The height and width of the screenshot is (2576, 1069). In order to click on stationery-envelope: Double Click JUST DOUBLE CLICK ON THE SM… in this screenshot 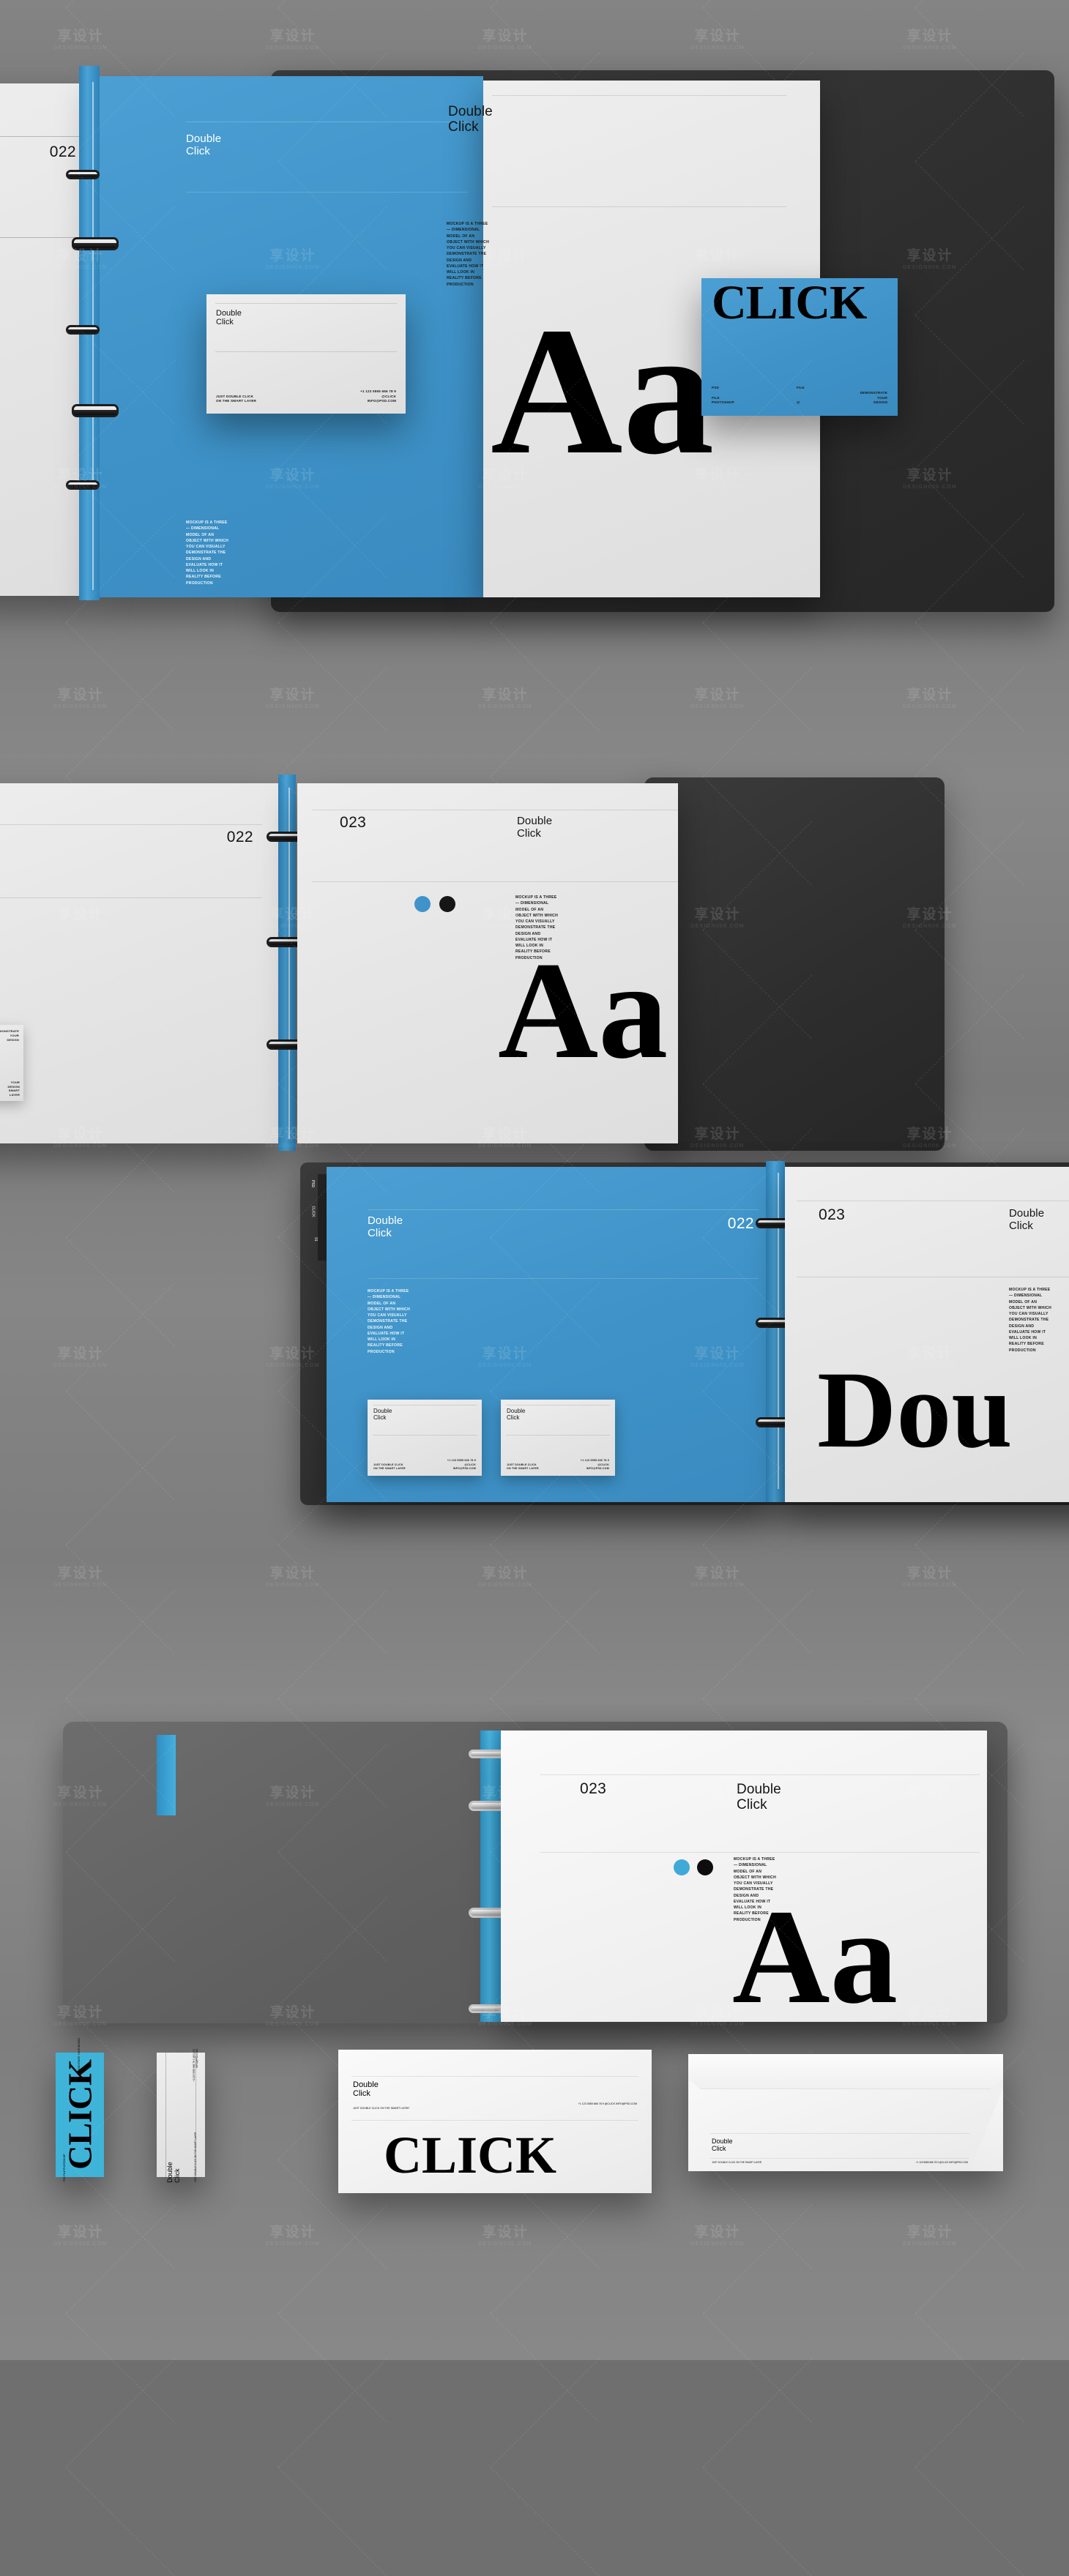, I will do `click(845, 2112)`.